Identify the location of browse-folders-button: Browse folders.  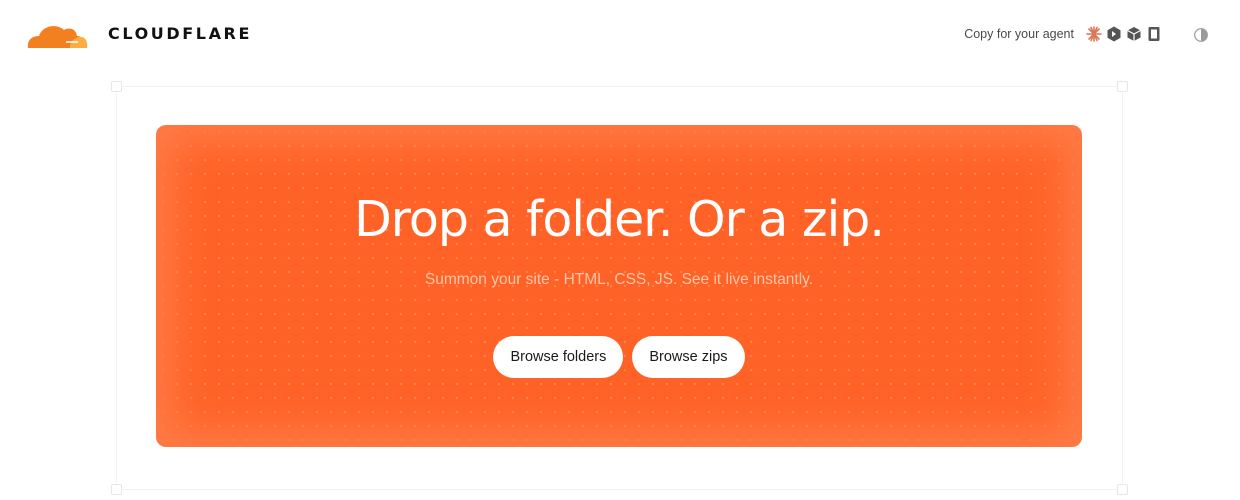
(558, 357).